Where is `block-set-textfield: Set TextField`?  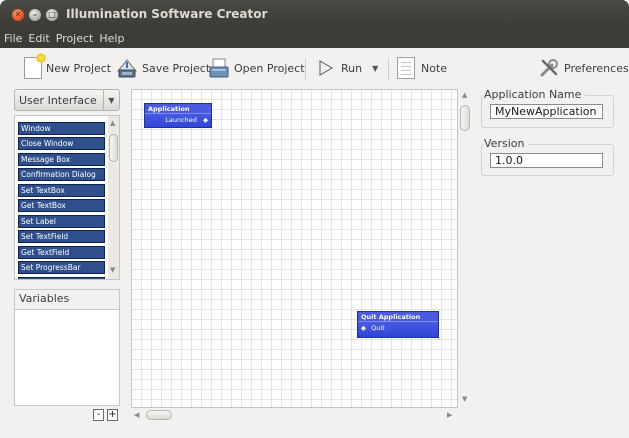 block-set-textfield: Set TextField is located at coordinates (61, 236).